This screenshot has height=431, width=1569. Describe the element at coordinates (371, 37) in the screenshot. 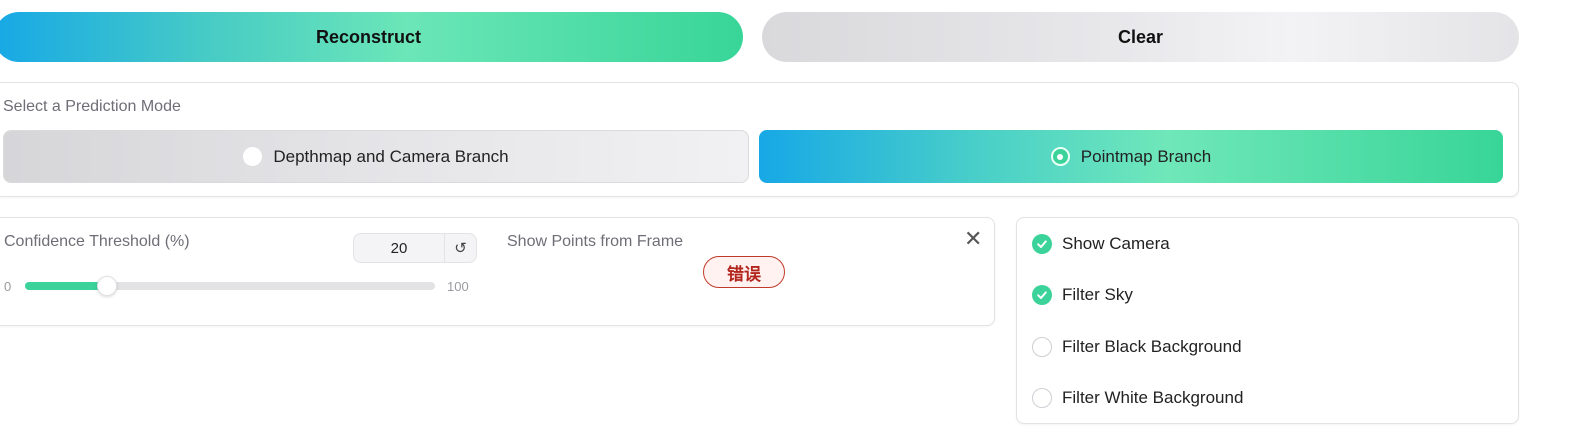

I see `reconstruct-button: Reconstruct` at that location.